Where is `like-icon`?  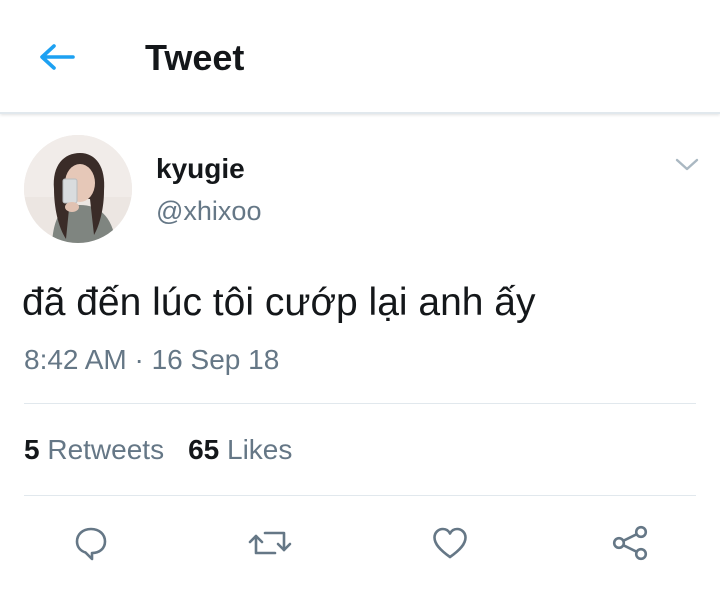
like-icon is located at coordinates (450, 543).